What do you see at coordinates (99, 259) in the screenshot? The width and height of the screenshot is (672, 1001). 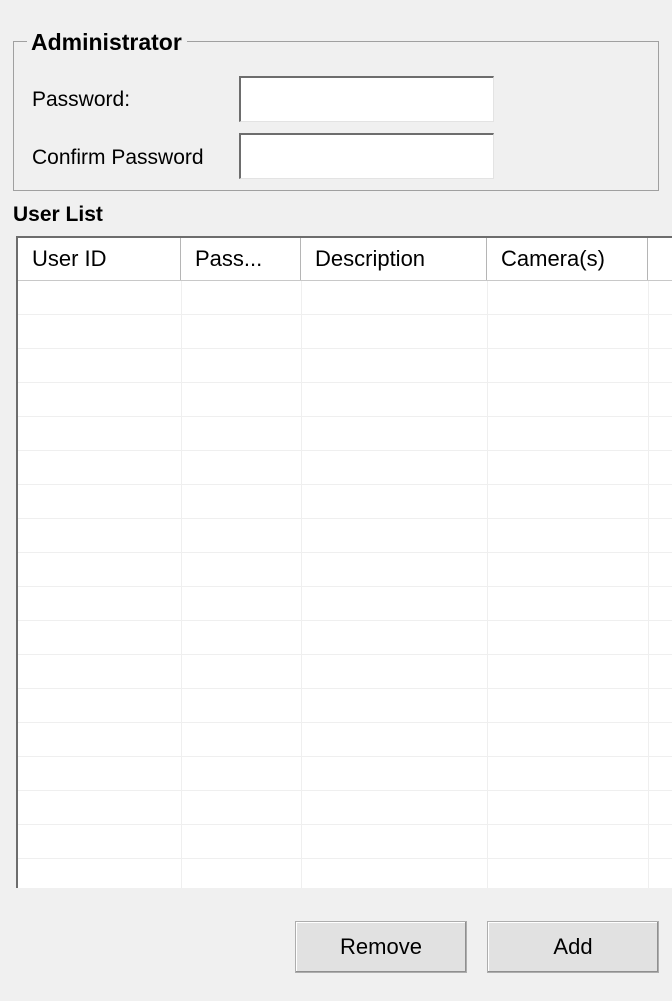 I see `column-header-user-id: User ID` at bounding box center [99, 259].